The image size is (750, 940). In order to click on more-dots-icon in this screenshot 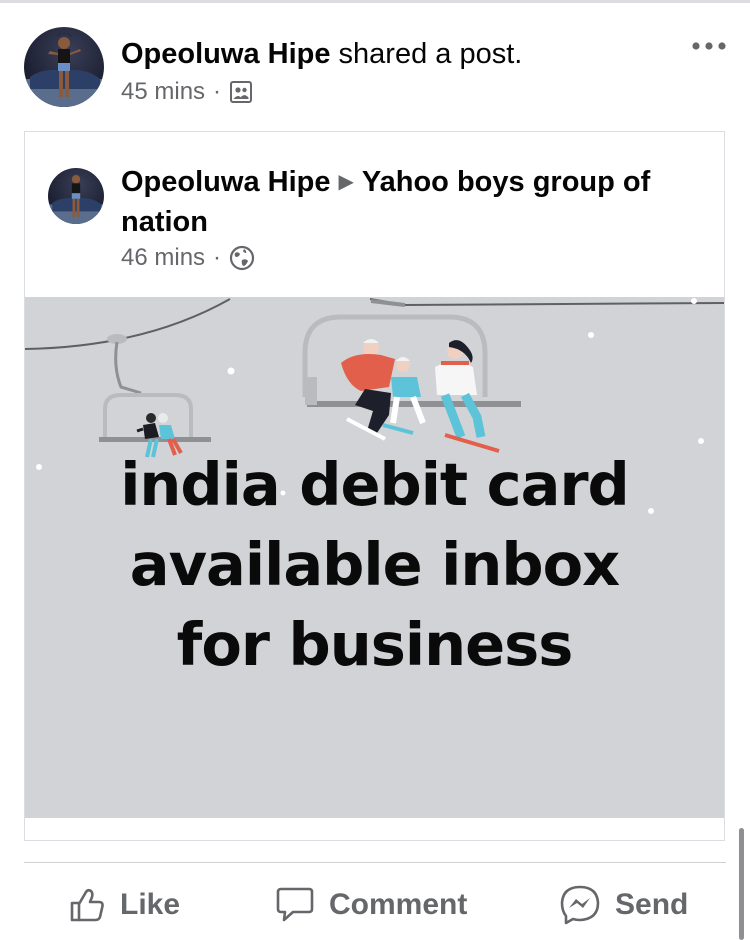, I will do `click(709, 46)`.